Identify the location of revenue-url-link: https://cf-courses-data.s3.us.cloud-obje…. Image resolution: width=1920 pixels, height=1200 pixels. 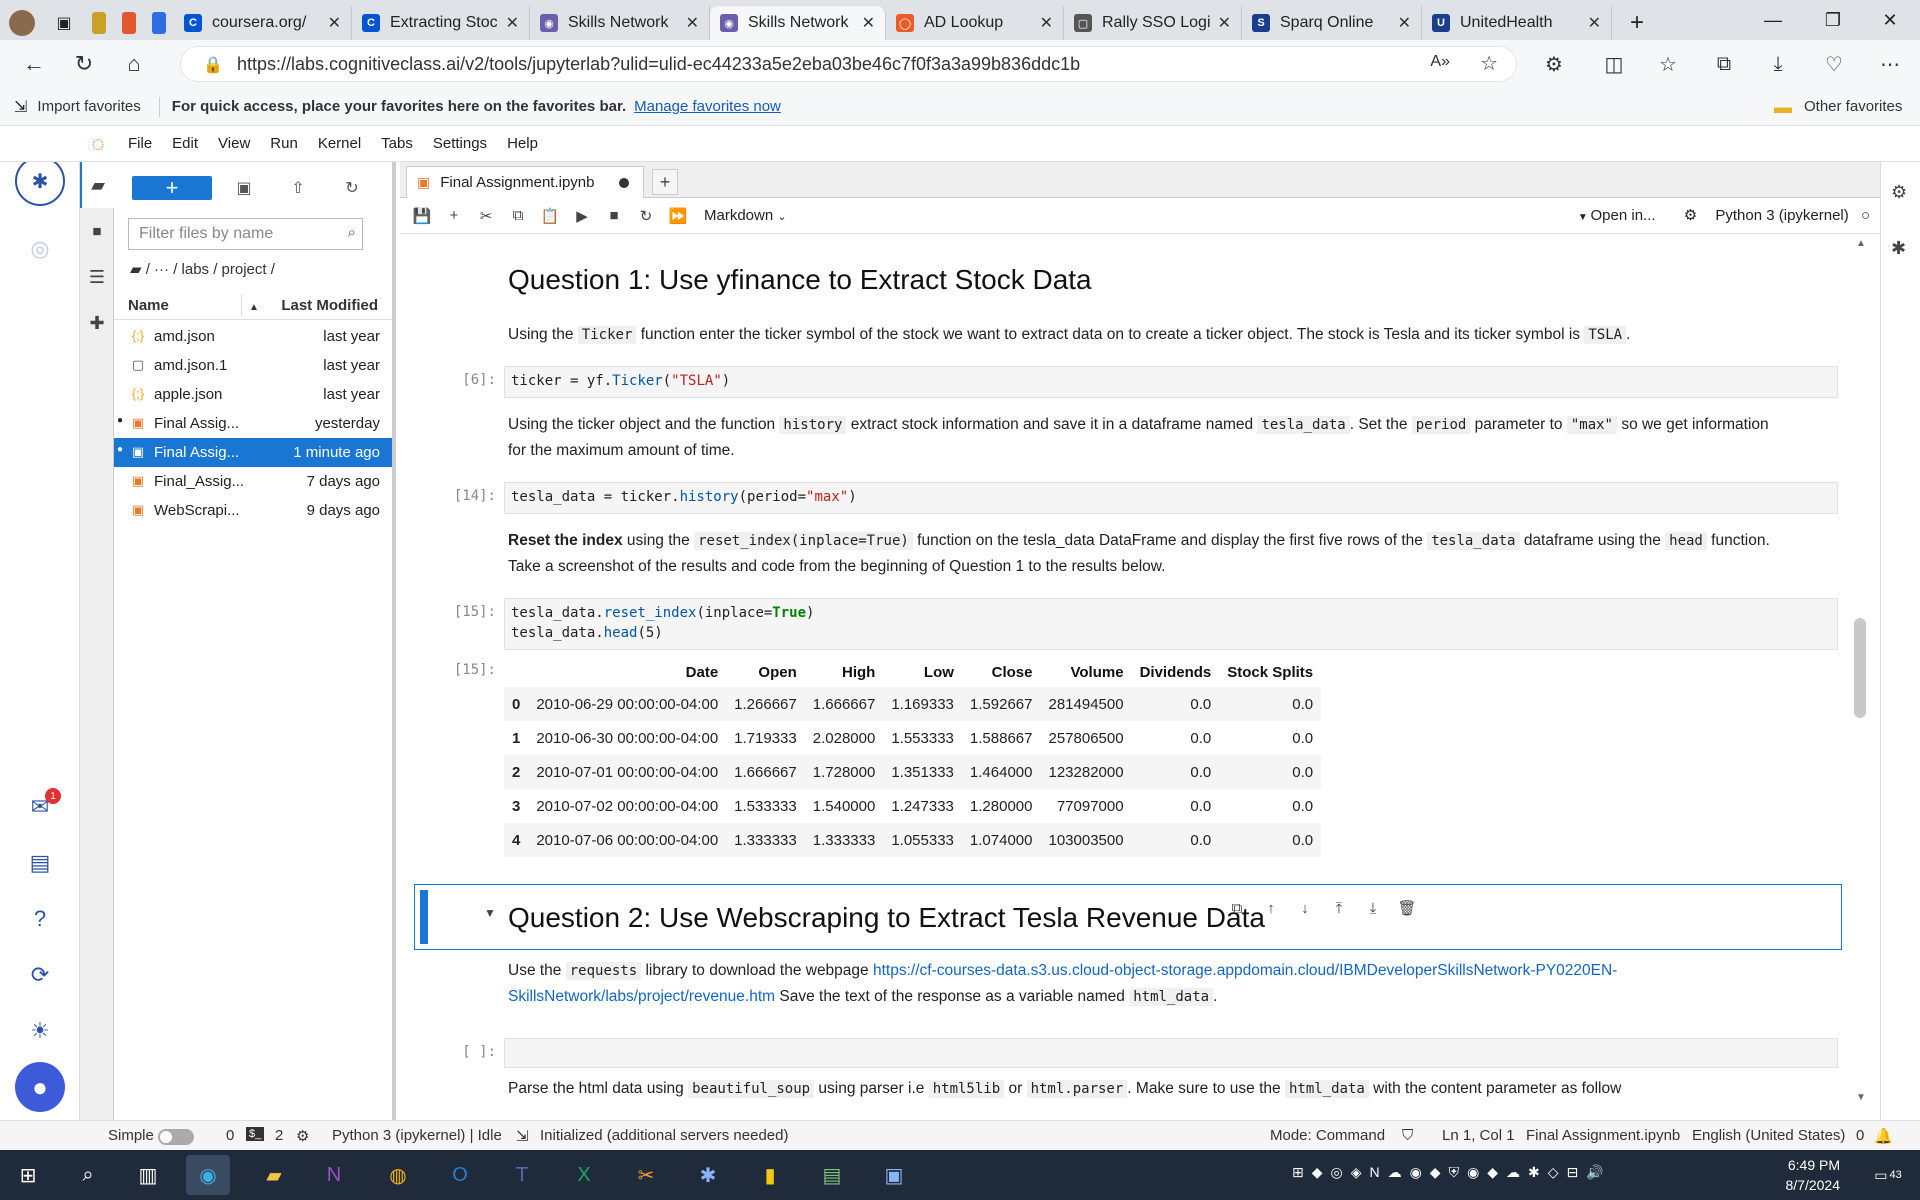
(1245, 970).